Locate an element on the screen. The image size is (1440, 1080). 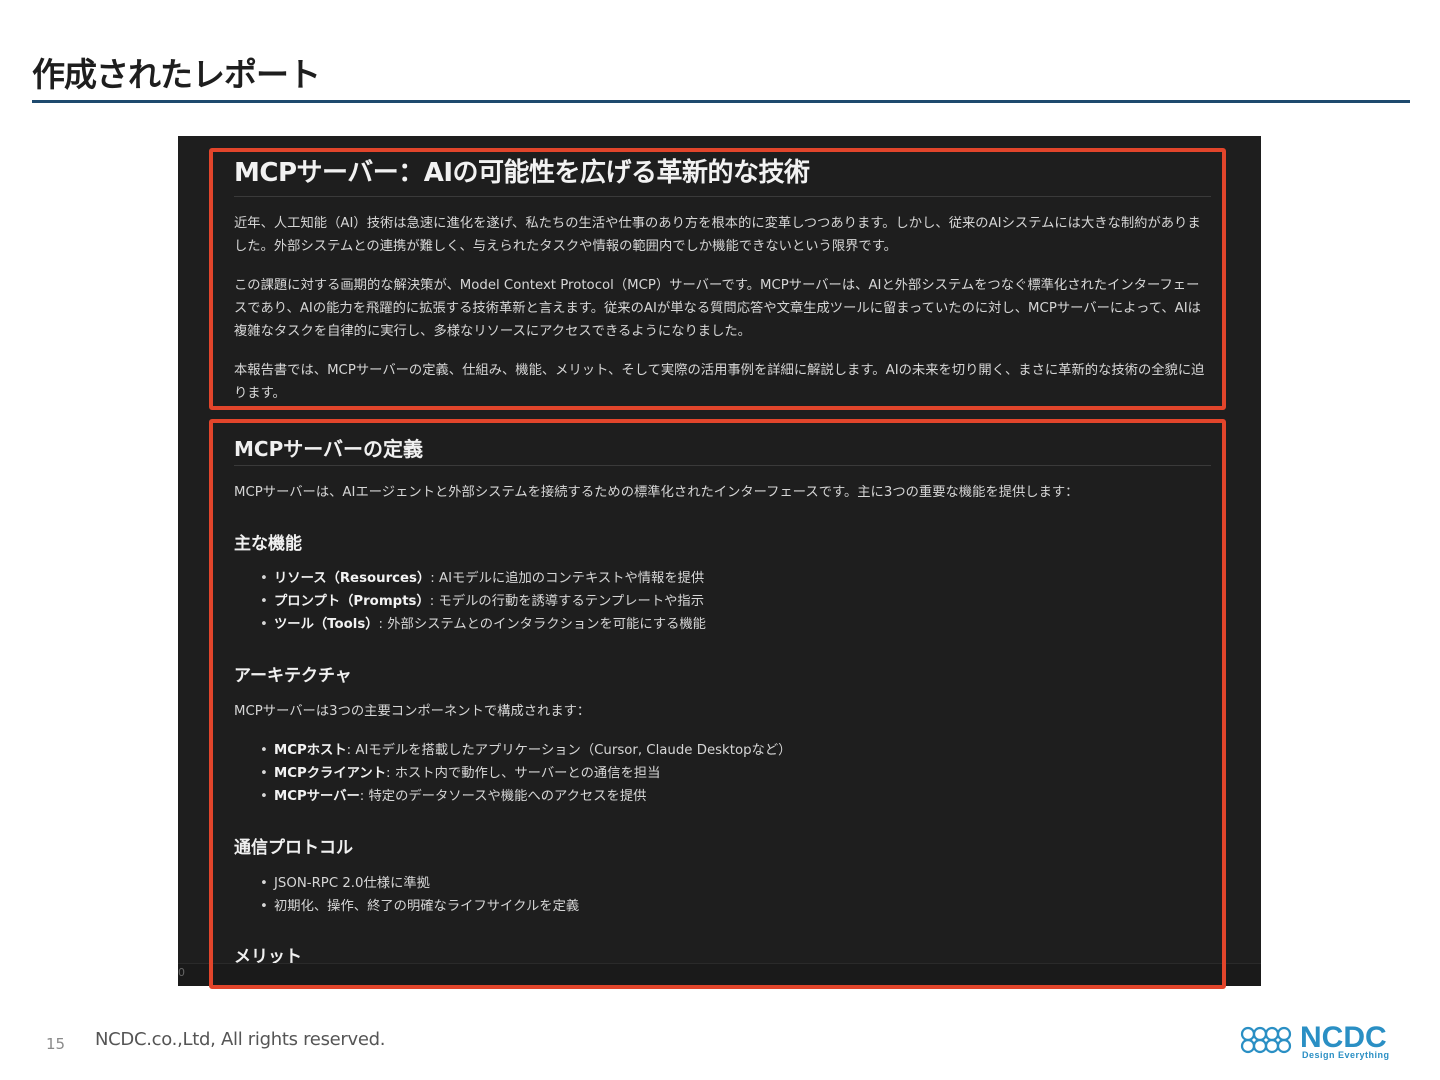
copyright-text: NCDC.co.,Ltd, All rights reserved. is located at coordinates (240, 1039).